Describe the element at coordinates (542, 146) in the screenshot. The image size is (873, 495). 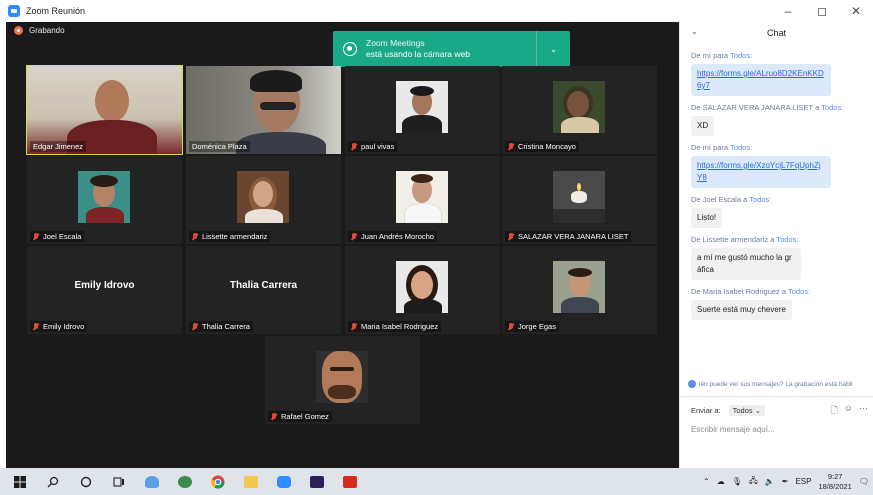
I see `participant-name: Cristina Moncayo` at that location.